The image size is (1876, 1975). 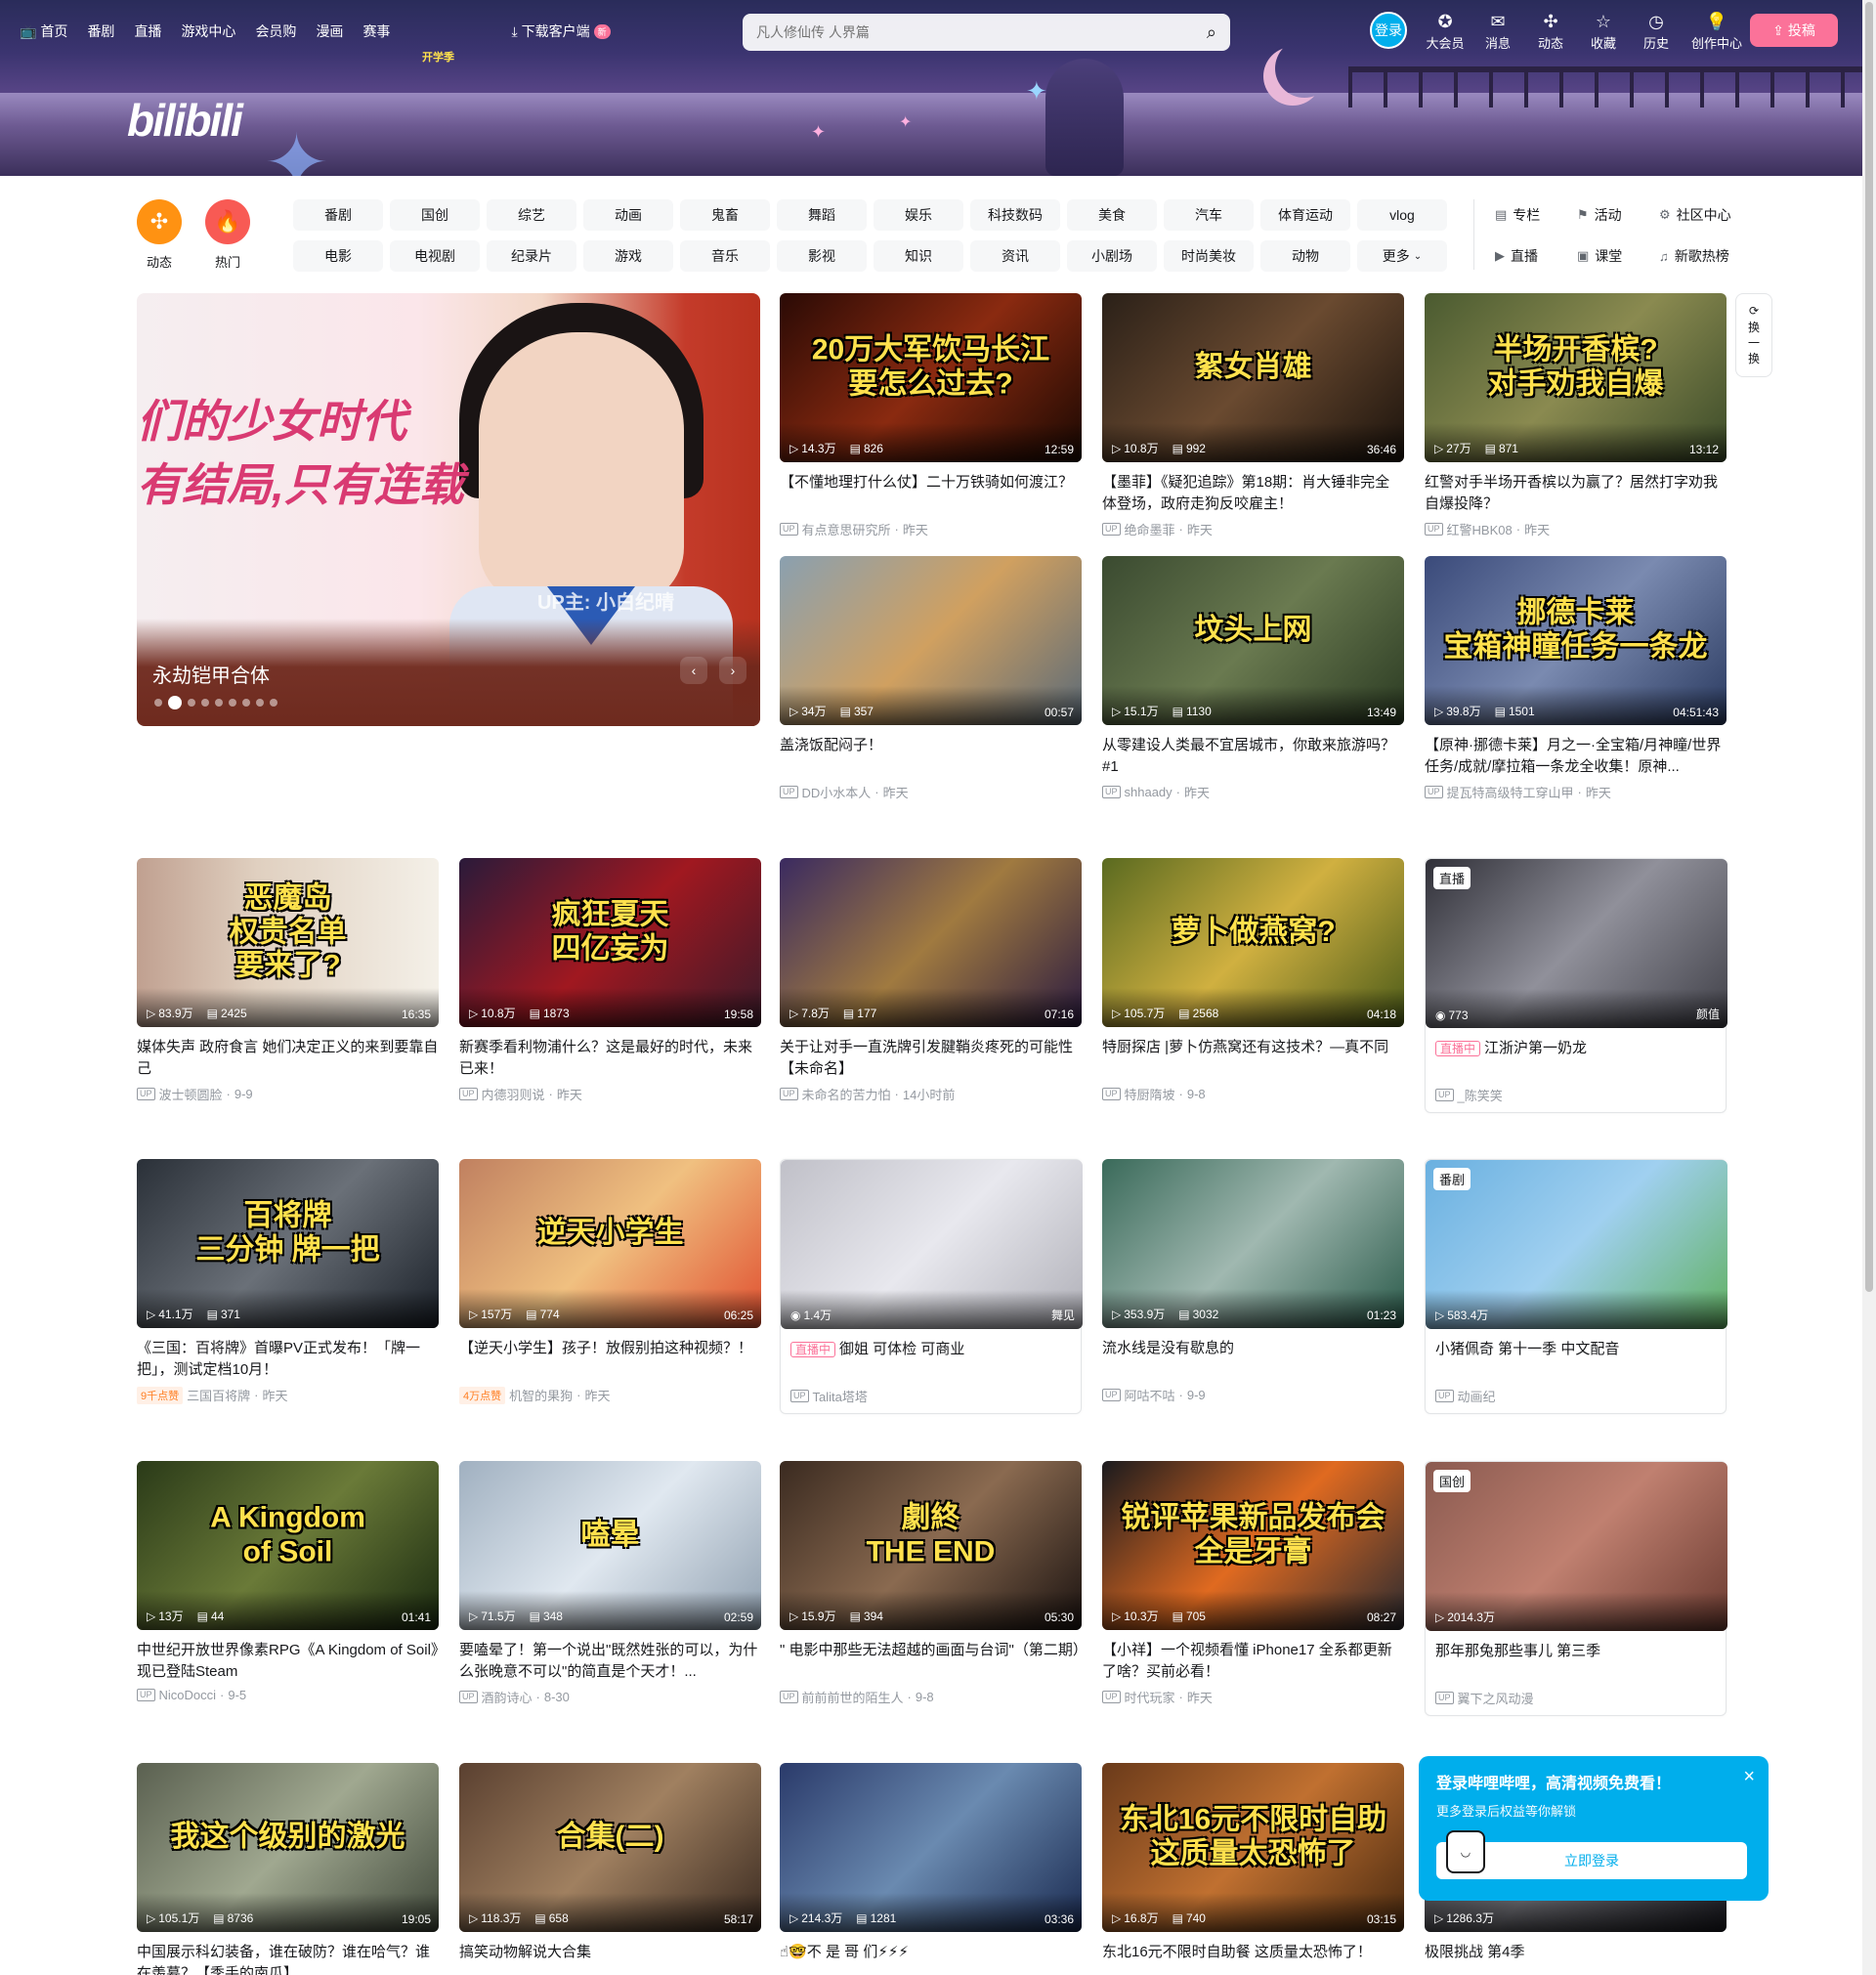 I want to click on upload-button: ⇪ 投稿, so click(x=1794, y=31).